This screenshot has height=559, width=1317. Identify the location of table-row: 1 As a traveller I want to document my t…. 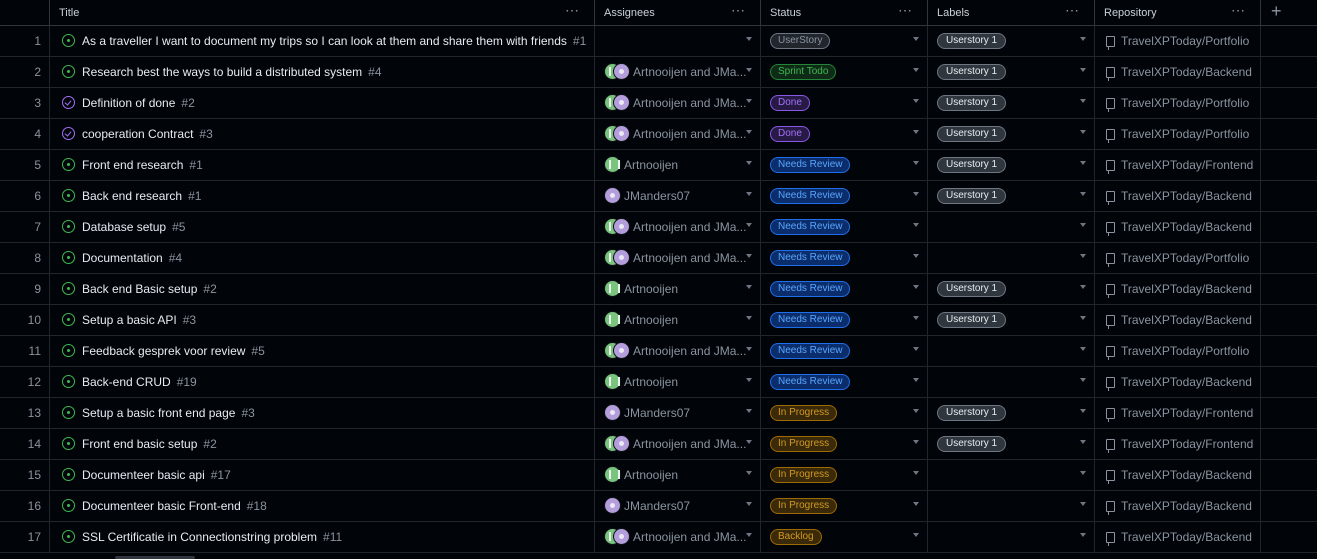
(658, 41).